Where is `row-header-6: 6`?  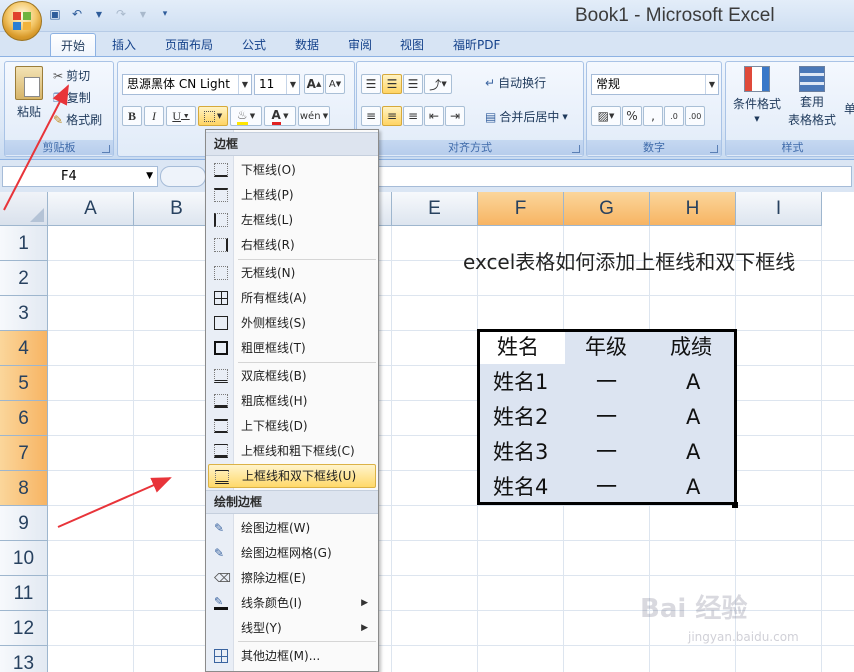 row-header-6: 6 is located at coordinates (24, 418).